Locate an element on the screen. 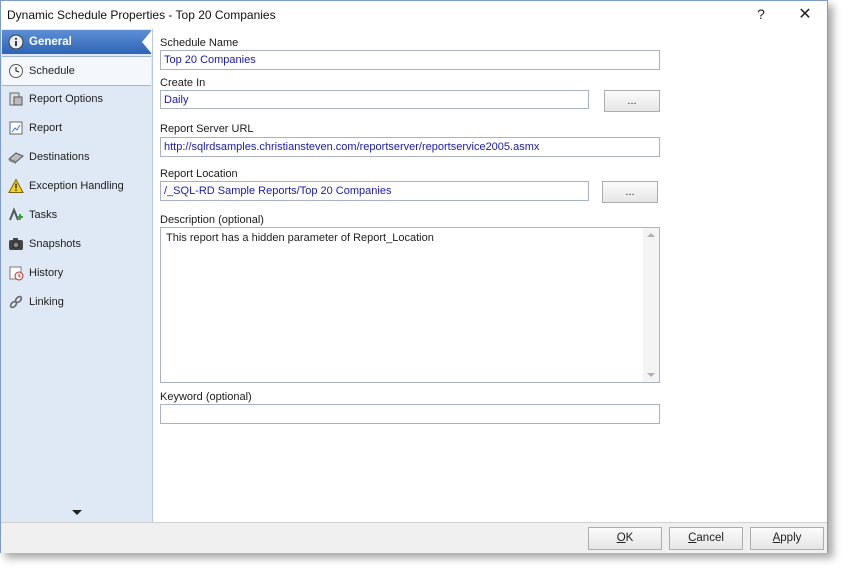 The width and height of the screenshot is (843, 569). cancel-label-rest: ancel is located at coordinates (710, 538).